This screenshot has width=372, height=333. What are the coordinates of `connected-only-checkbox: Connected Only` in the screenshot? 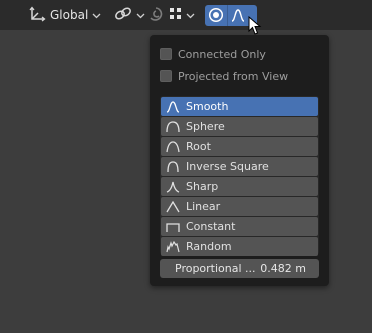 It's located at (213, 54).